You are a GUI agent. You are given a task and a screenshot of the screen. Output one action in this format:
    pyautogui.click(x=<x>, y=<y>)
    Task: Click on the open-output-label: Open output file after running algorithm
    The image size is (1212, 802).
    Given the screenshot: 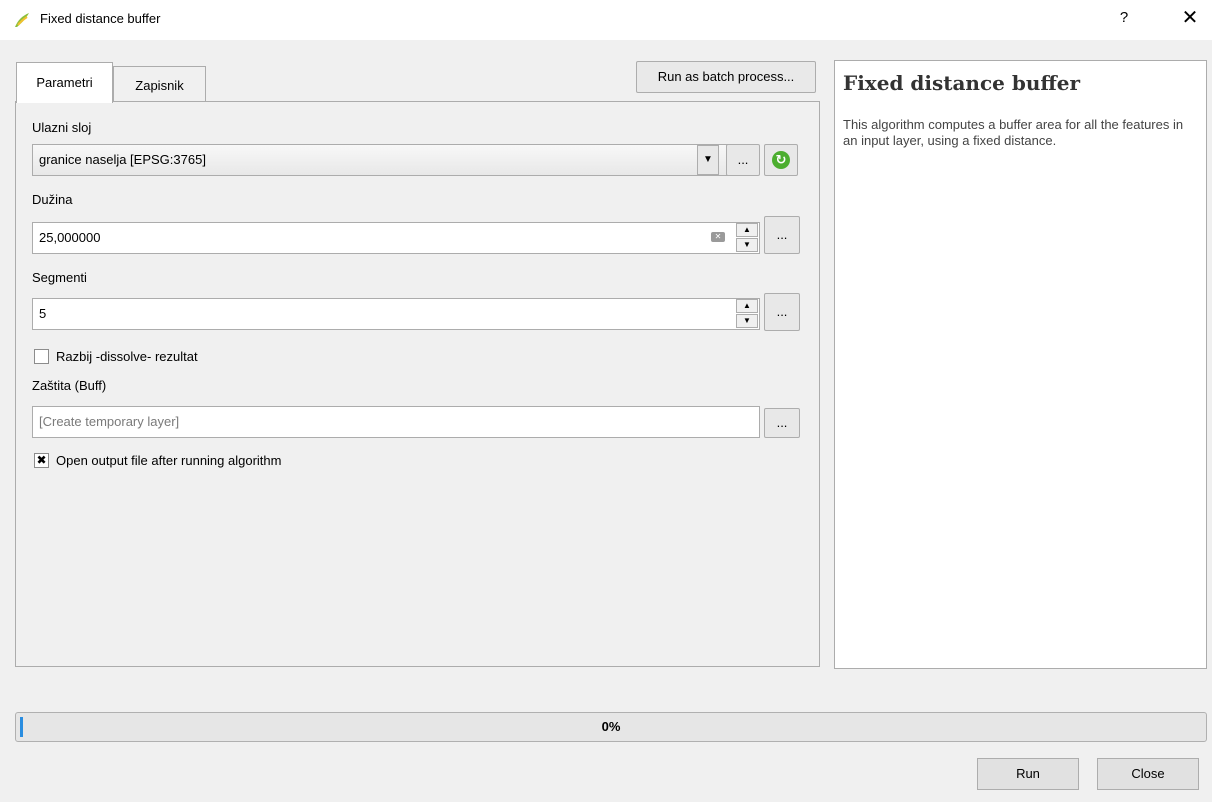 What is the action you would take?
    pyautogui.click(x=169, y=460)
    